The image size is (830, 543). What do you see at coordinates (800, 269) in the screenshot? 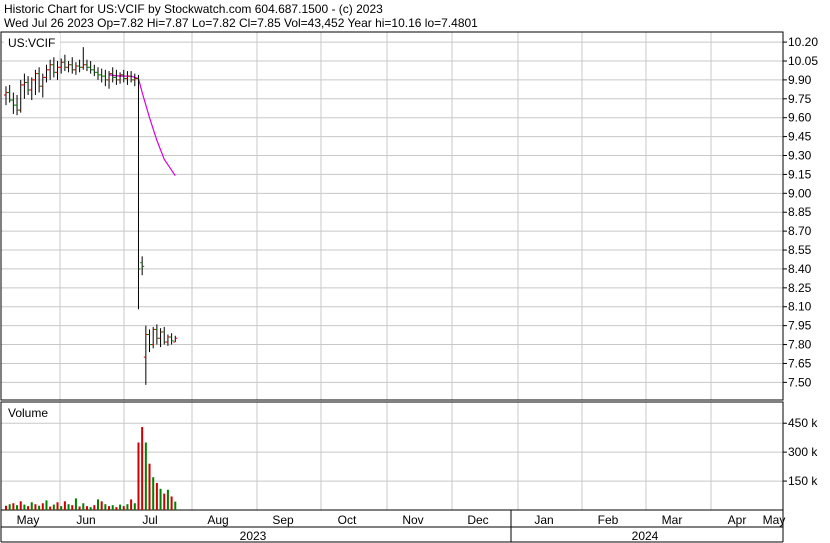
I see `price-tick-label: 8.40` at bounding box center [800, 269].